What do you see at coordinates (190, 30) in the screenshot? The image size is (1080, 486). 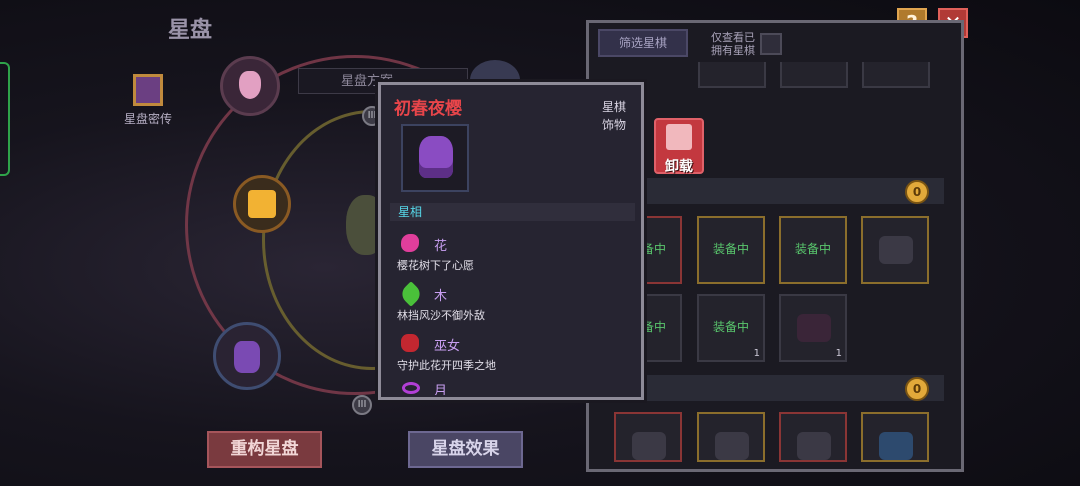 I see `page-title: 星盘` at bounding box center [190, 30].